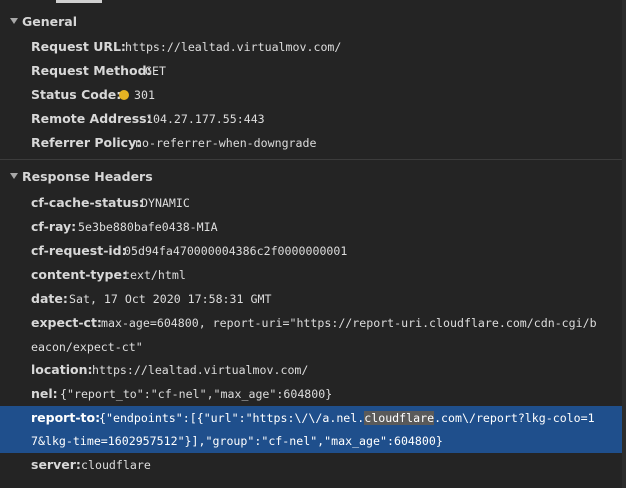  What do you see at coordinates (313, 21) in the screenshot?
I see `general-section-header: General` at bounding box center [313, 21].